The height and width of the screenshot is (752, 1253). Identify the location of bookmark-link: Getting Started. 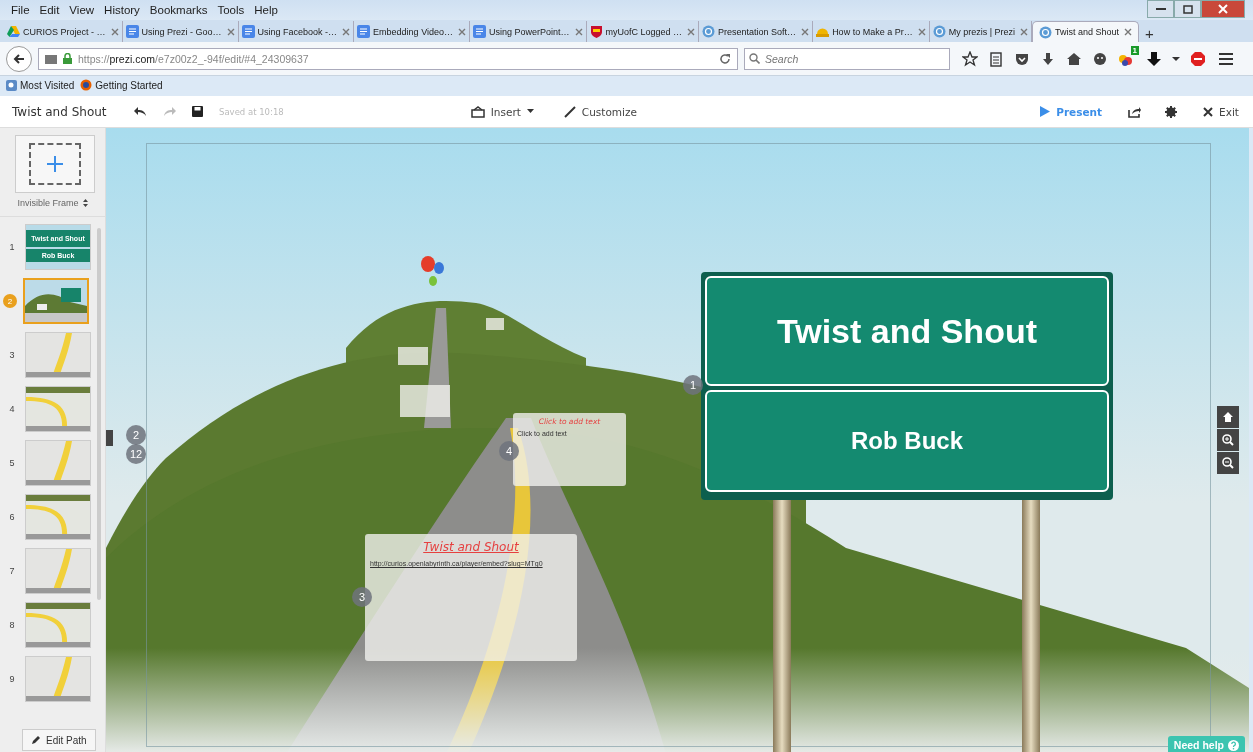
(129, 85).